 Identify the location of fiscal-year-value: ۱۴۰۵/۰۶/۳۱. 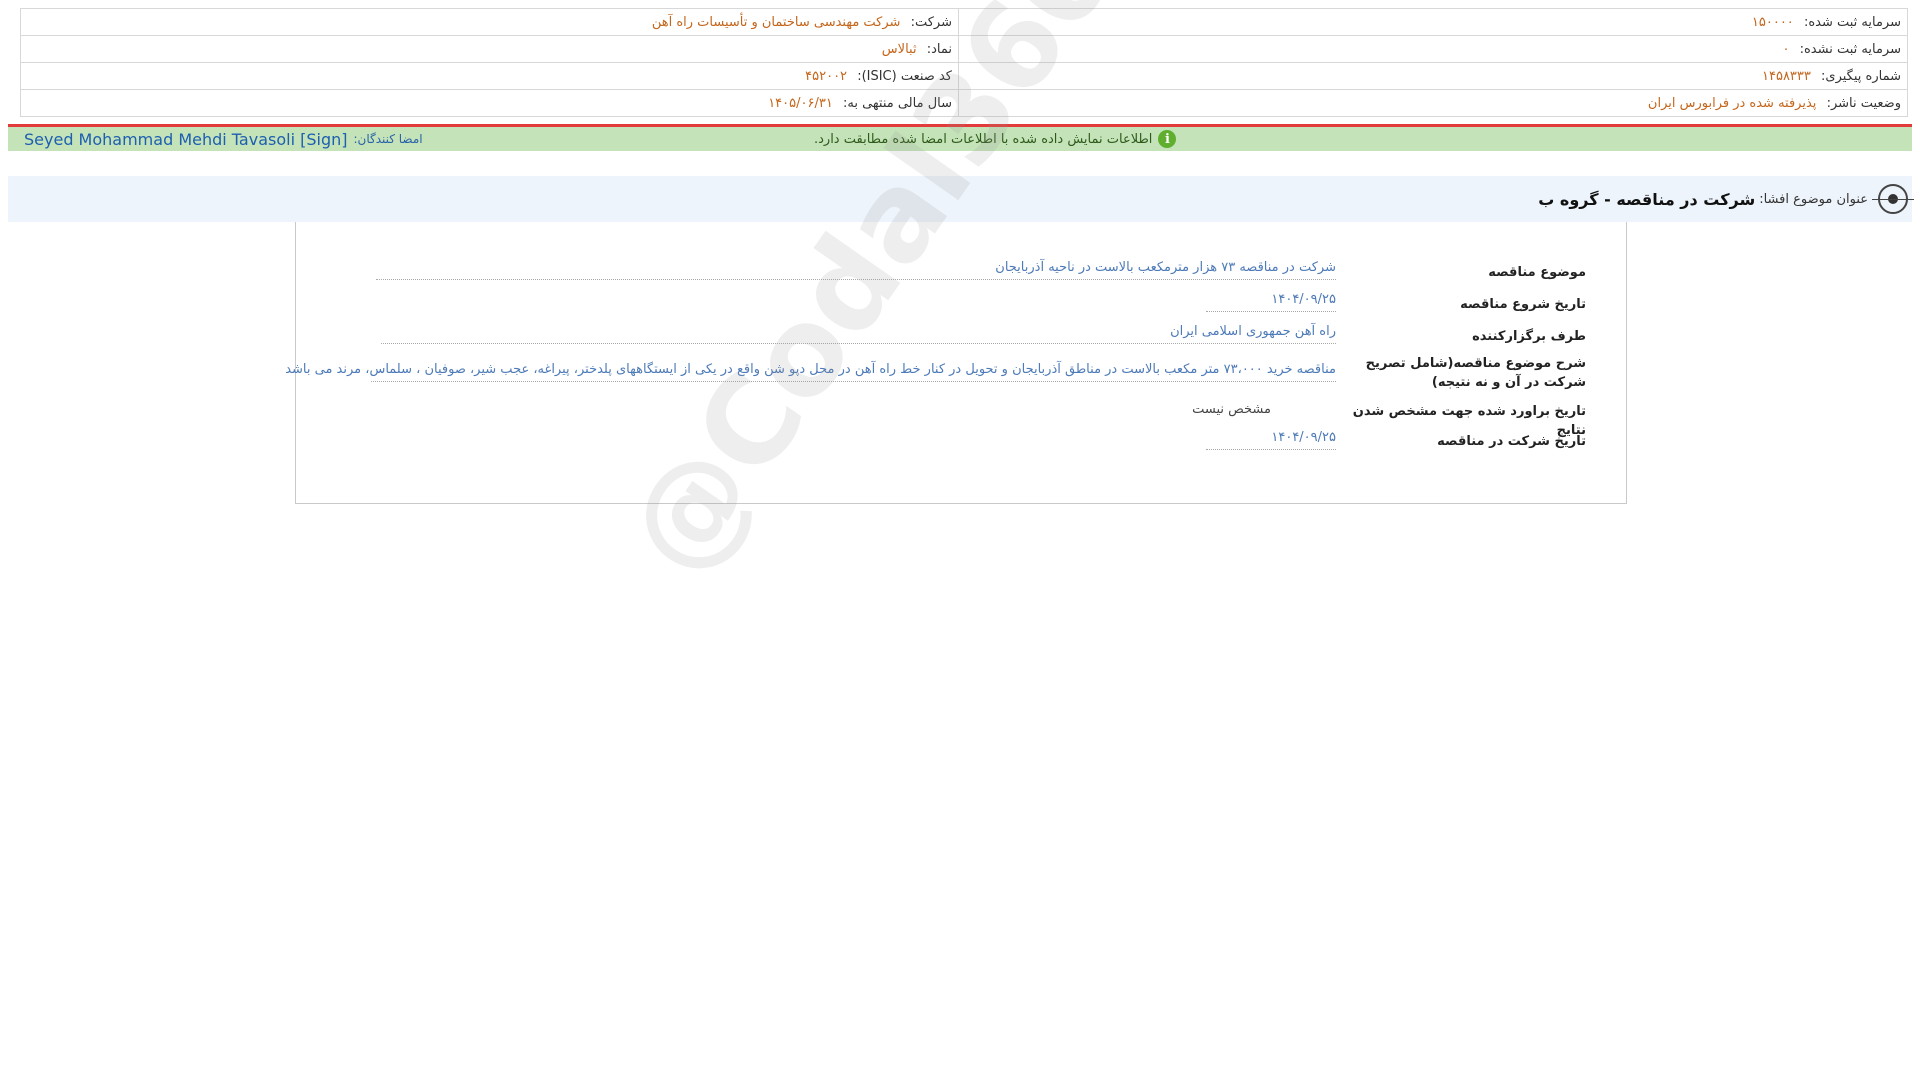
(800, 103).